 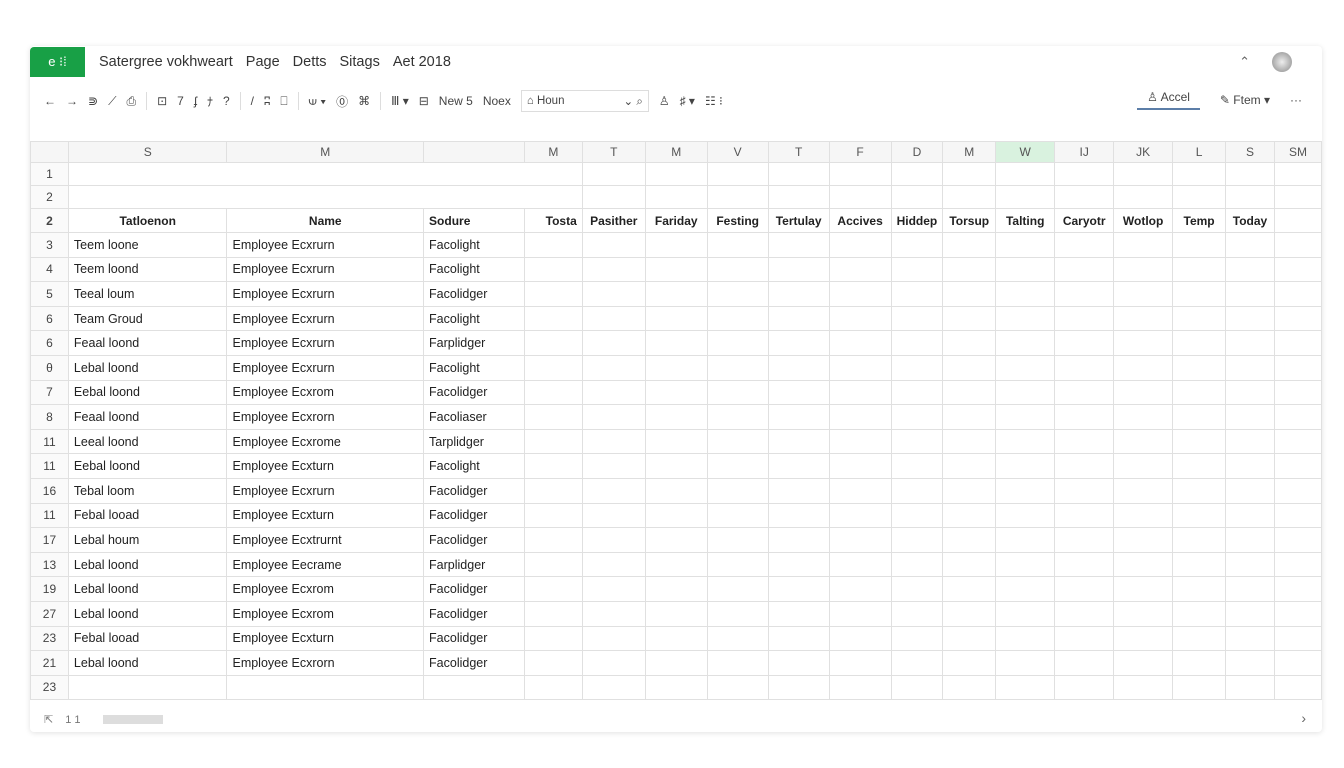 What do you see at coordinates (798, 152) in the screenshot?
I see `column-header: T` at bounding box center [798, 152].